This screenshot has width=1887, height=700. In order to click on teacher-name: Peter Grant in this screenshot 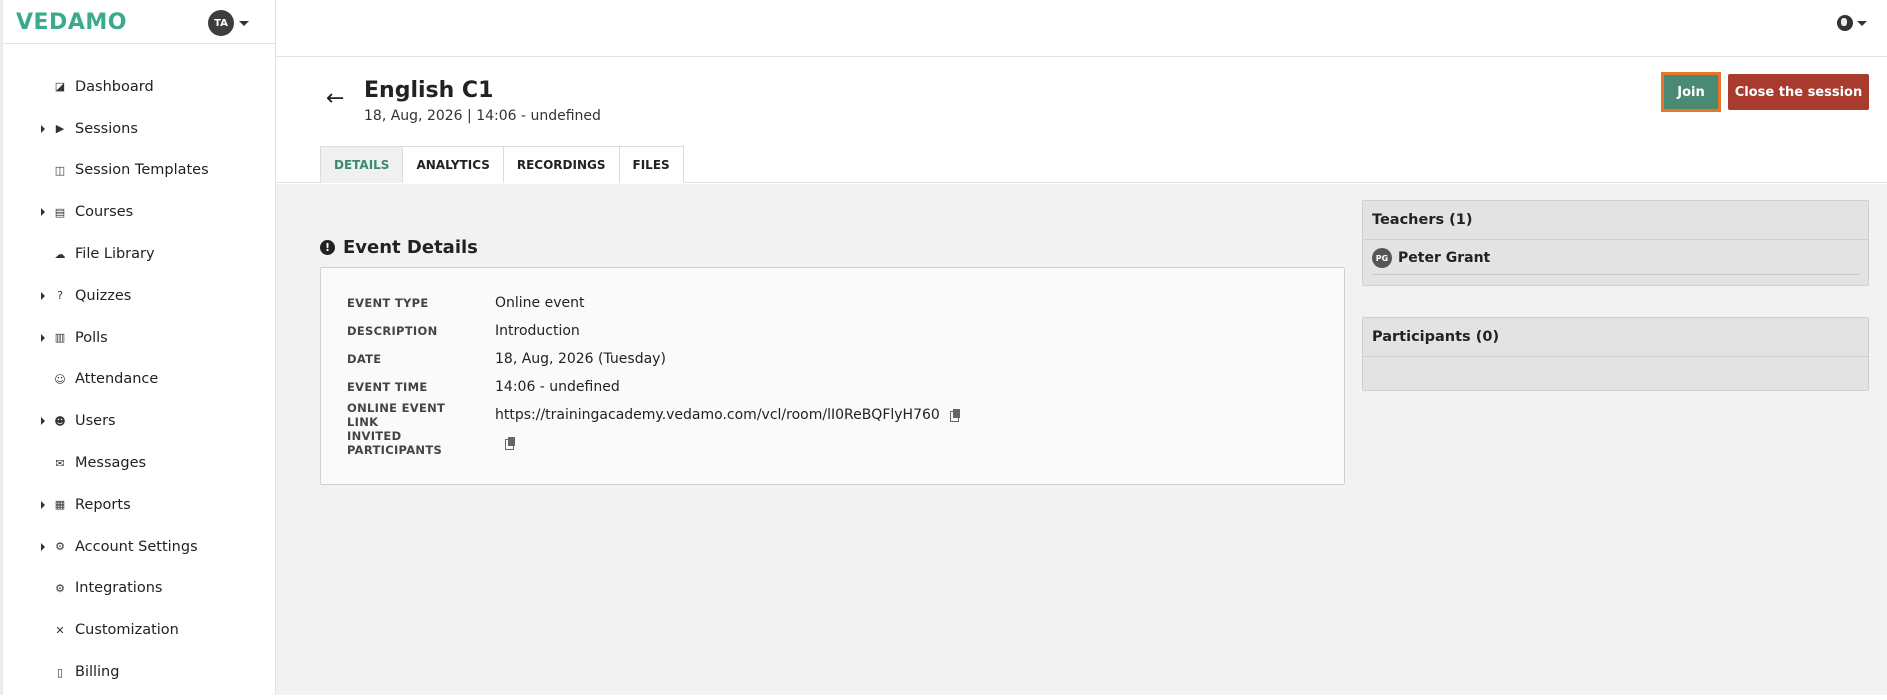, I will do `click(1444, 258)`.